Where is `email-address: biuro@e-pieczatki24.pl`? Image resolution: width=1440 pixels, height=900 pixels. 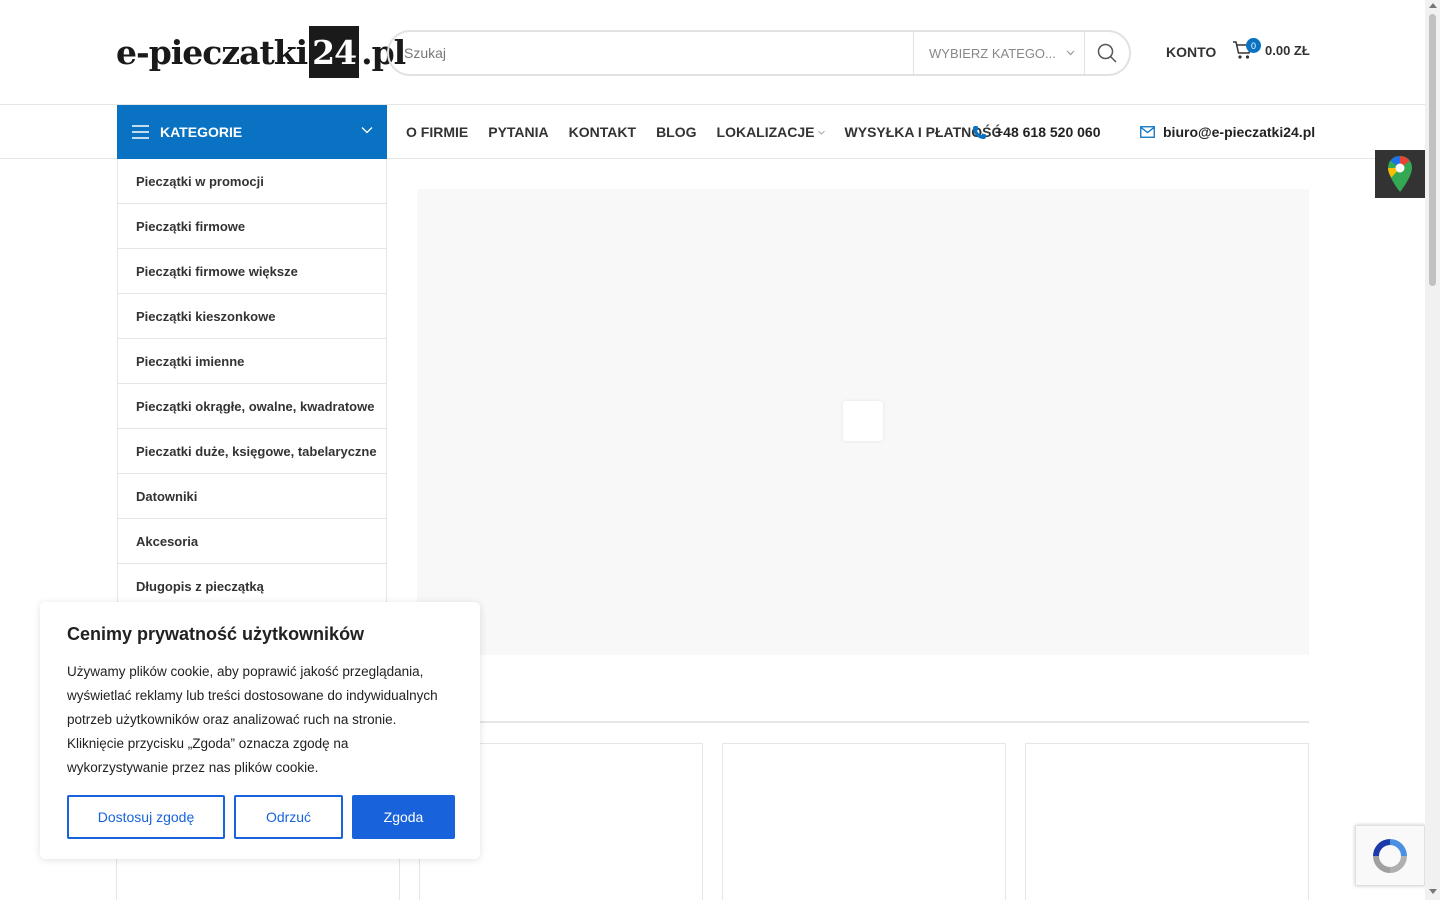
email-address: biuro@e-pieczatki24.pl is located at coordinates (1239, 132).